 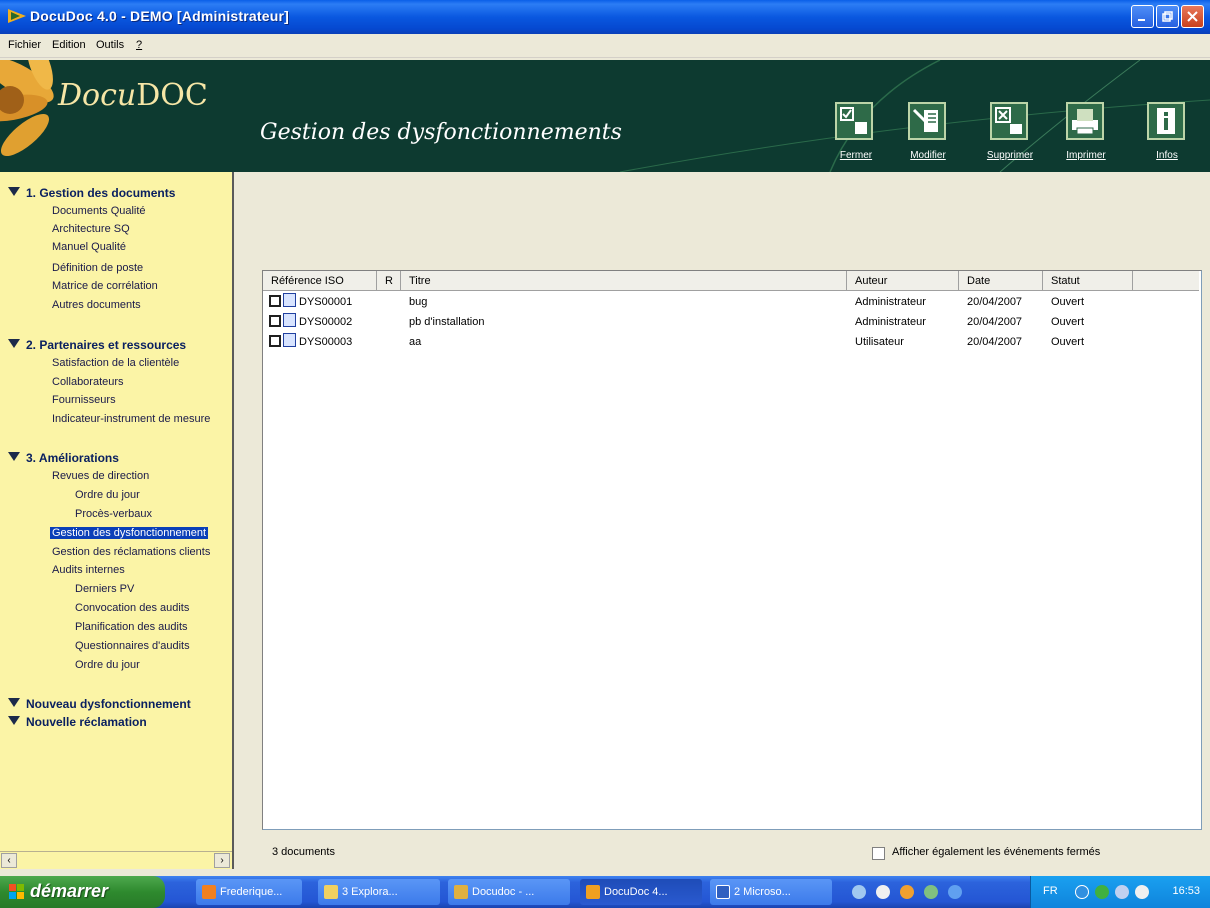 I want to click on sidebar-item-audits-internes: Audits internes, so click(x=88, y=570).